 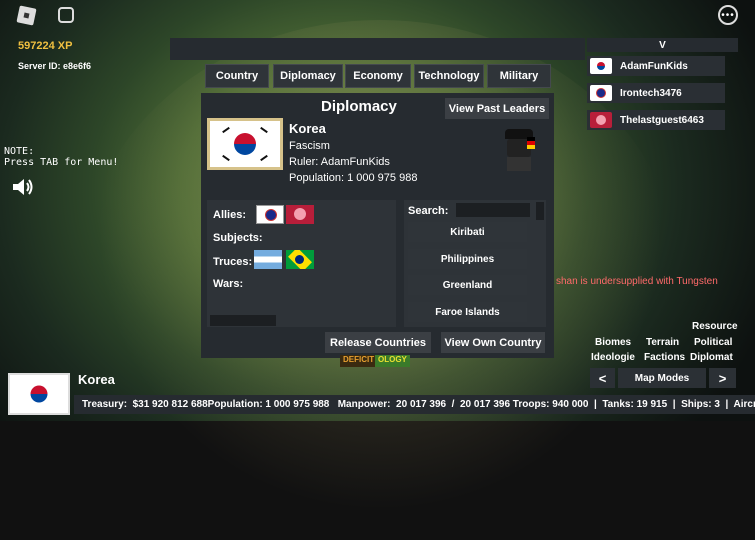 I want to click on map-mode-factions: Factions, so click(x=664, y=357).